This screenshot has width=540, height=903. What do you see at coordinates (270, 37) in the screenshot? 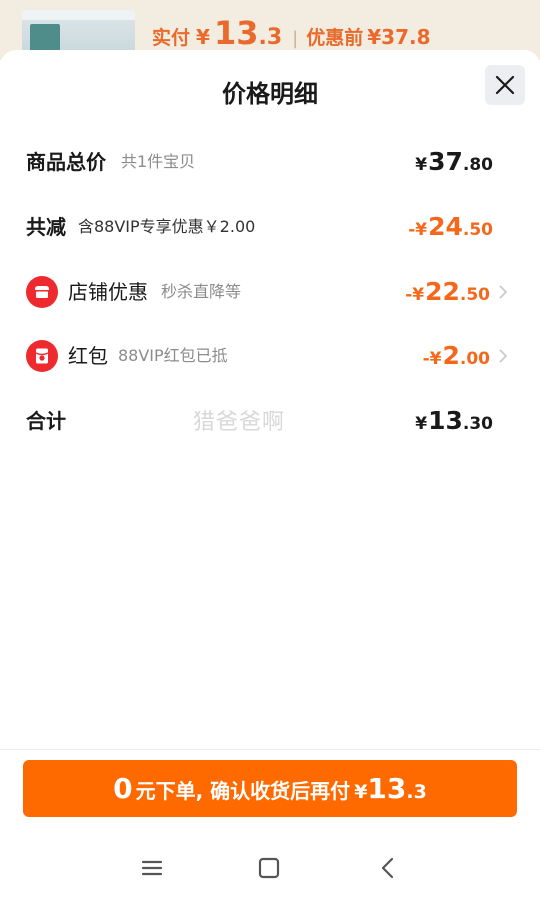
I see `price-decimal: .3` at bounding box center [270, 37].